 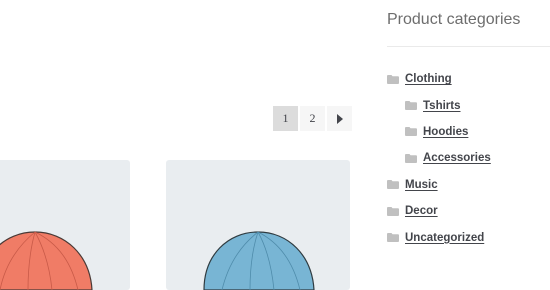 What do you see at coordinates (468, 211) in the screenshot?
I see `category-item: Decor` at bounding box center [468, 211].